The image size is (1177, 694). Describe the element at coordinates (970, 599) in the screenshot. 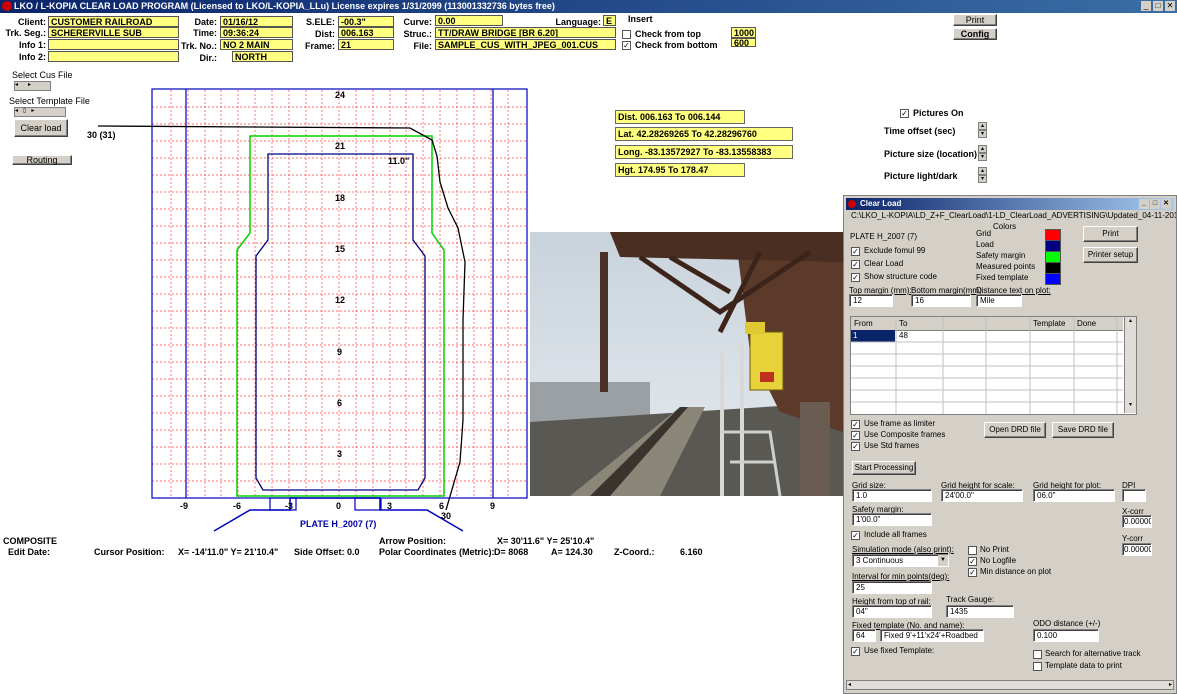

I see `gauge-label: Track Gauge:` at that location.